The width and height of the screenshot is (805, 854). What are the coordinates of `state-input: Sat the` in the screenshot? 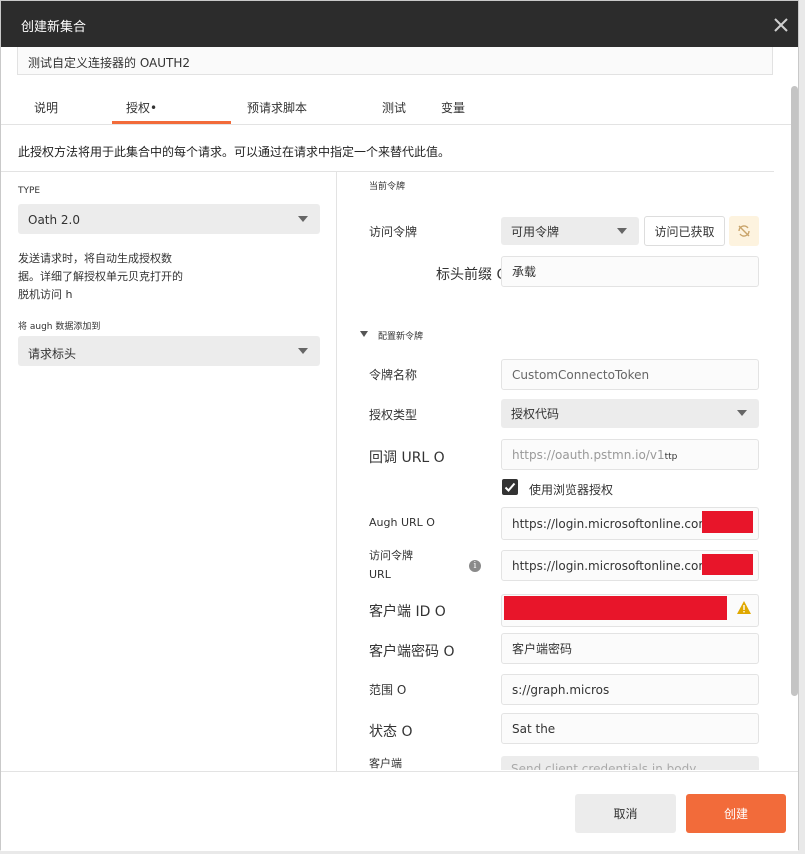 It's located at (630, 728).